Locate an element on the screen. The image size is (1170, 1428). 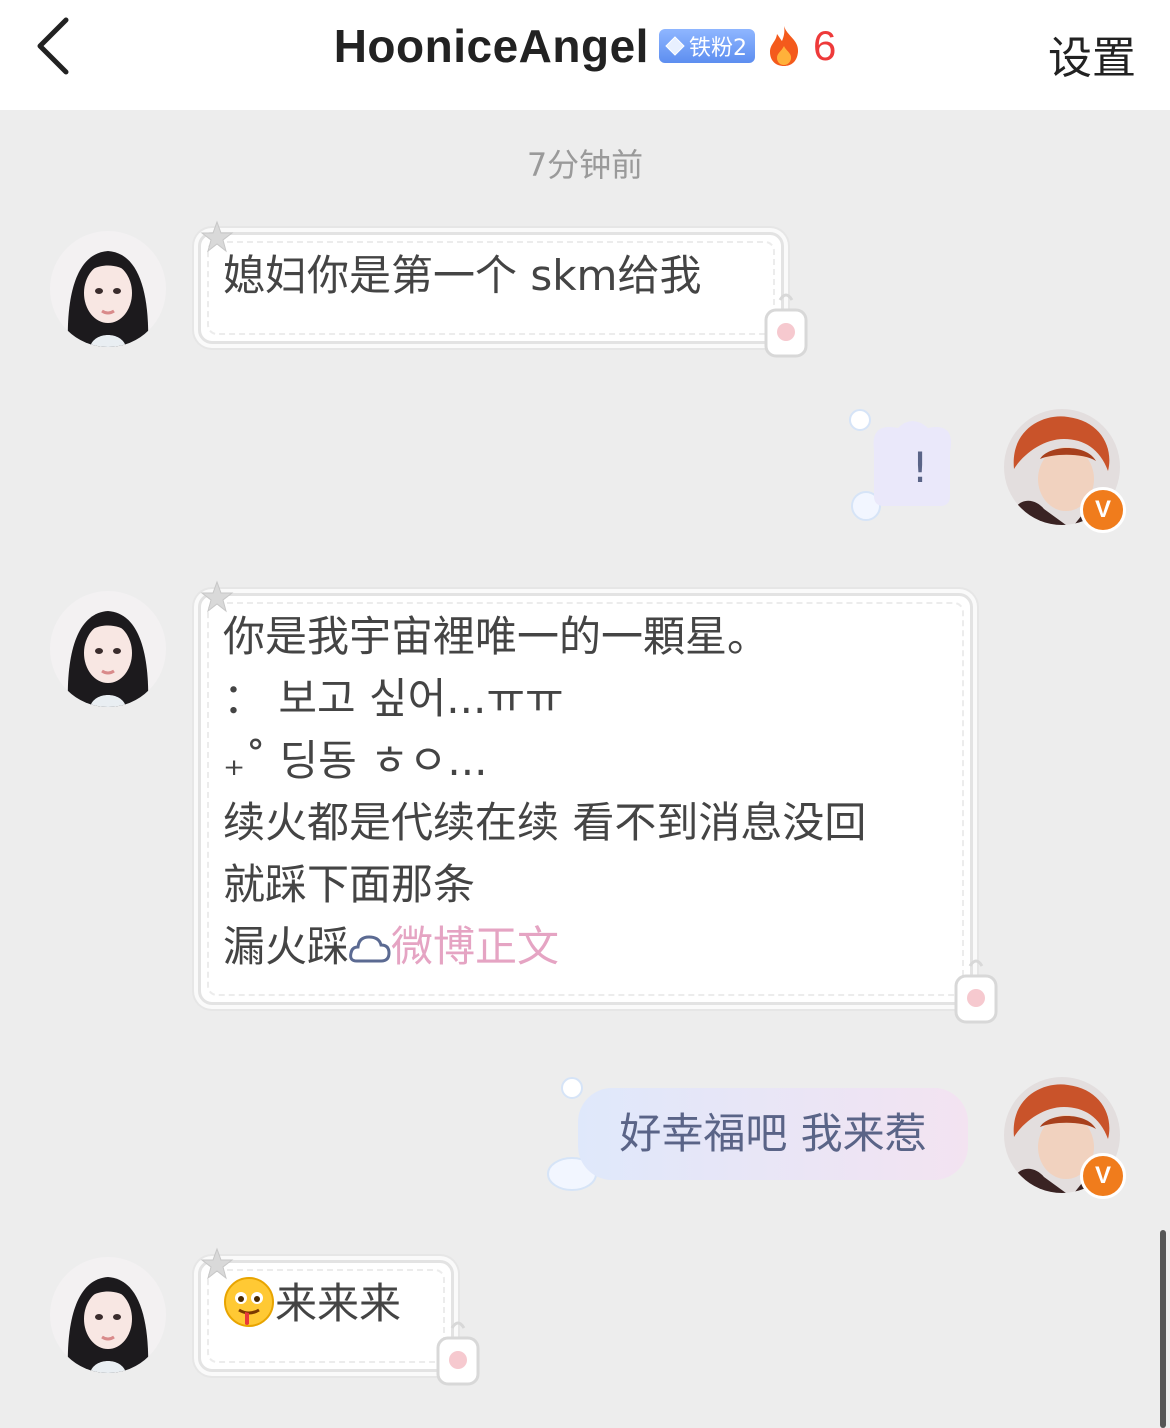
flame-icon is located at coordinates (783, 46).